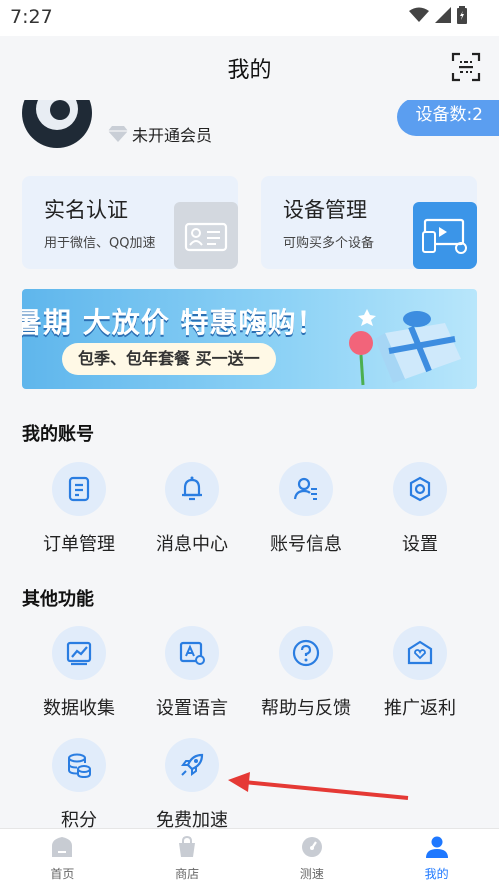 The height and width of the screenshot is (887, 499). Describe the element at coordinates (174, 322) in the screenshot. I see `banner-headline: 暑期 大放价 特惠嗨购！` at that location.